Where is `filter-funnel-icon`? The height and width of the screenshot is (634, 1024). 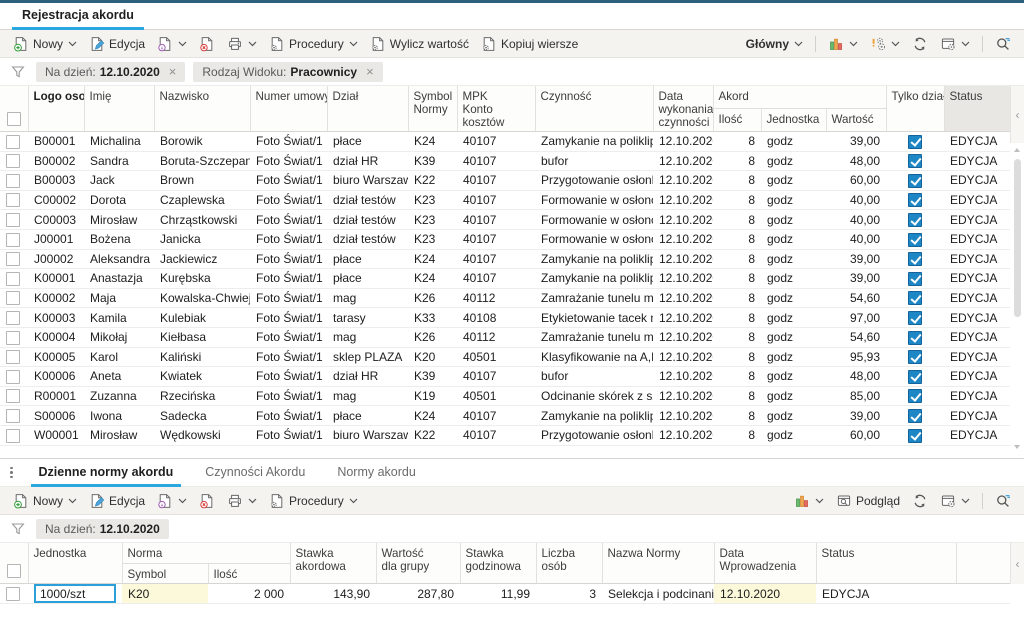
filter-funnel-icon is located at coordinates (18, 529).